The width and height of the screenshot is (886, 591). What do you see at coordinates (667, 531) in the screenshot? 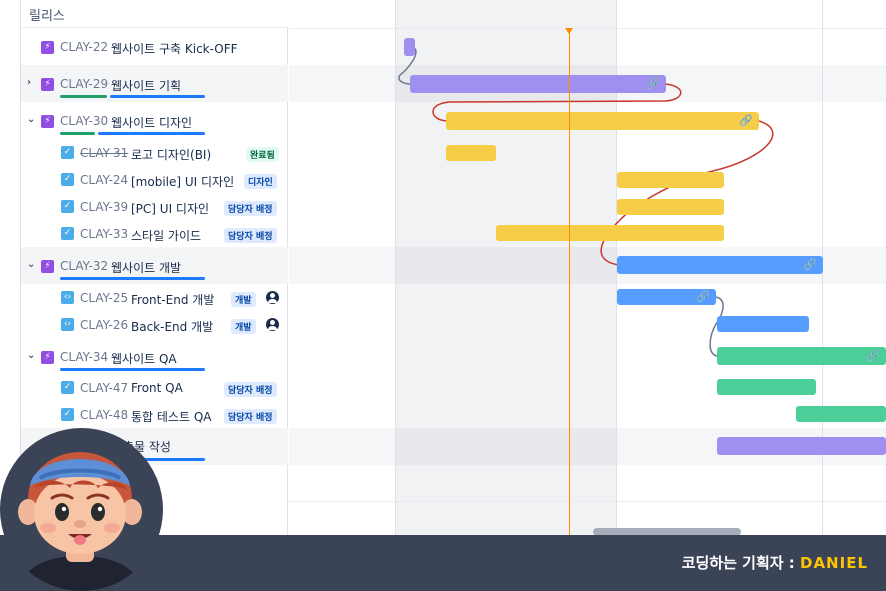
I see `horizontal-scrollbar` at bounding box center [667, 531].